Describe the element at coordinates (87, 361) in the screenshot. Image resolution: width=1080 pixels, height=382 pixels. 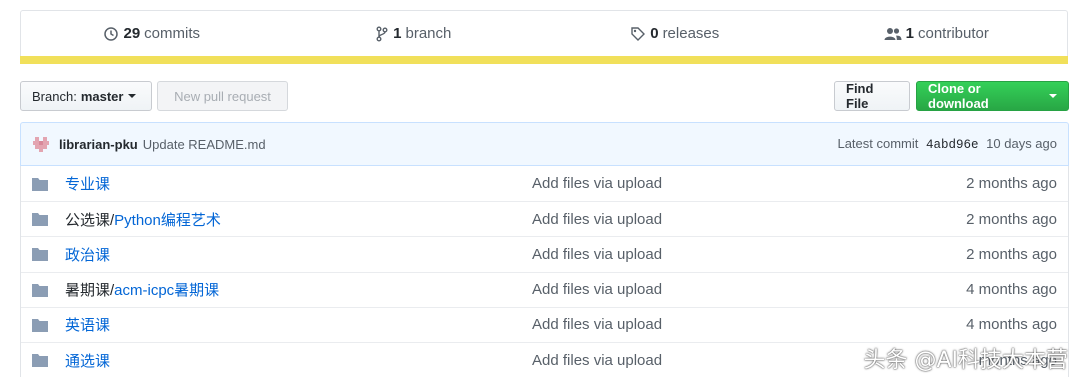
I see `folder-link: 通选课` at that location.